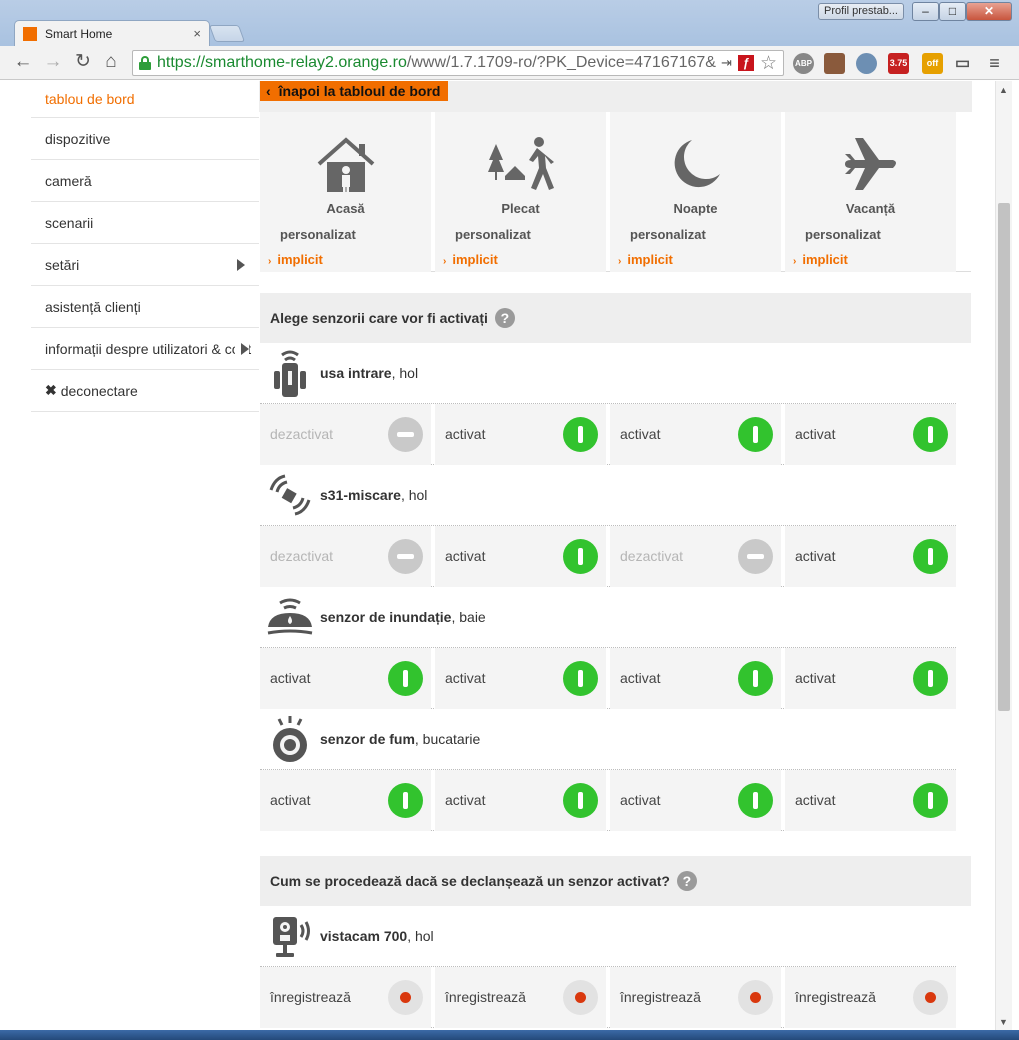  I want to click on lock-icon, so click(145, 63).